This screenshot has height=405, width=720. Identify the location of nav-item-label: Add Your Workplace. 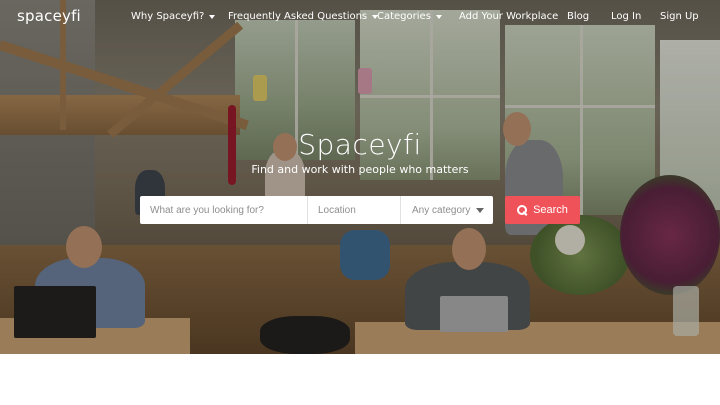
(509, 16).